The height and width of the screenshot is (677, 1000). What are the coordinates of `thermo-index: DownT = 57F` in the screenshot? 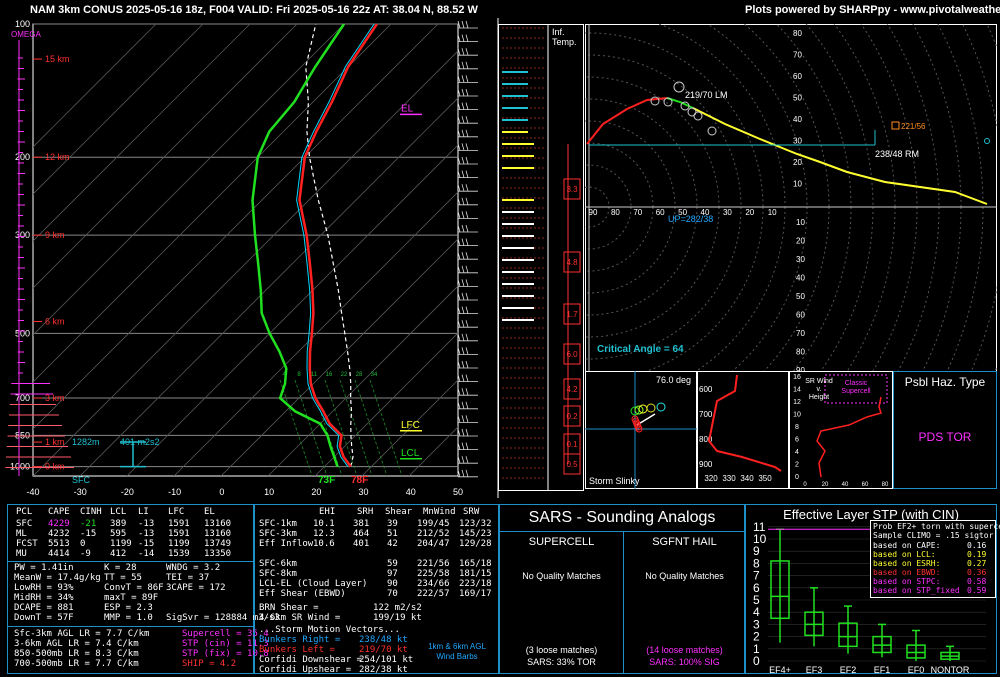 It's located at (44, 618).